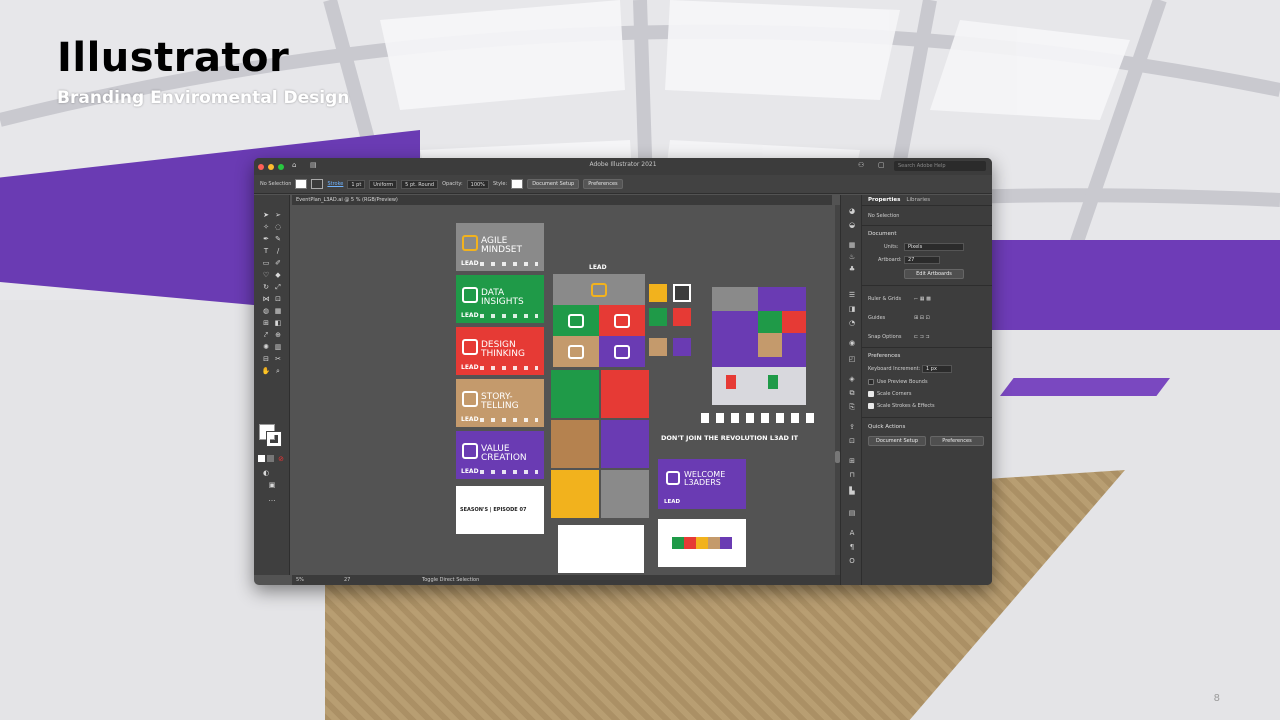 The width and height of the screenshot is (1280, 720). I want to click on stroke-panel-icon: ☰, so click(852, 295).